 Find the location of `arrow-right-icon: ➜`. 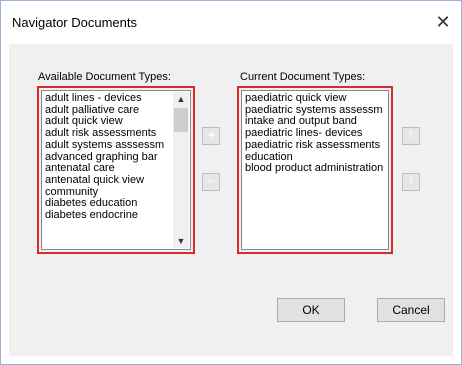

arrow-right-icon: ➜ is located at coordinates (211, 136).